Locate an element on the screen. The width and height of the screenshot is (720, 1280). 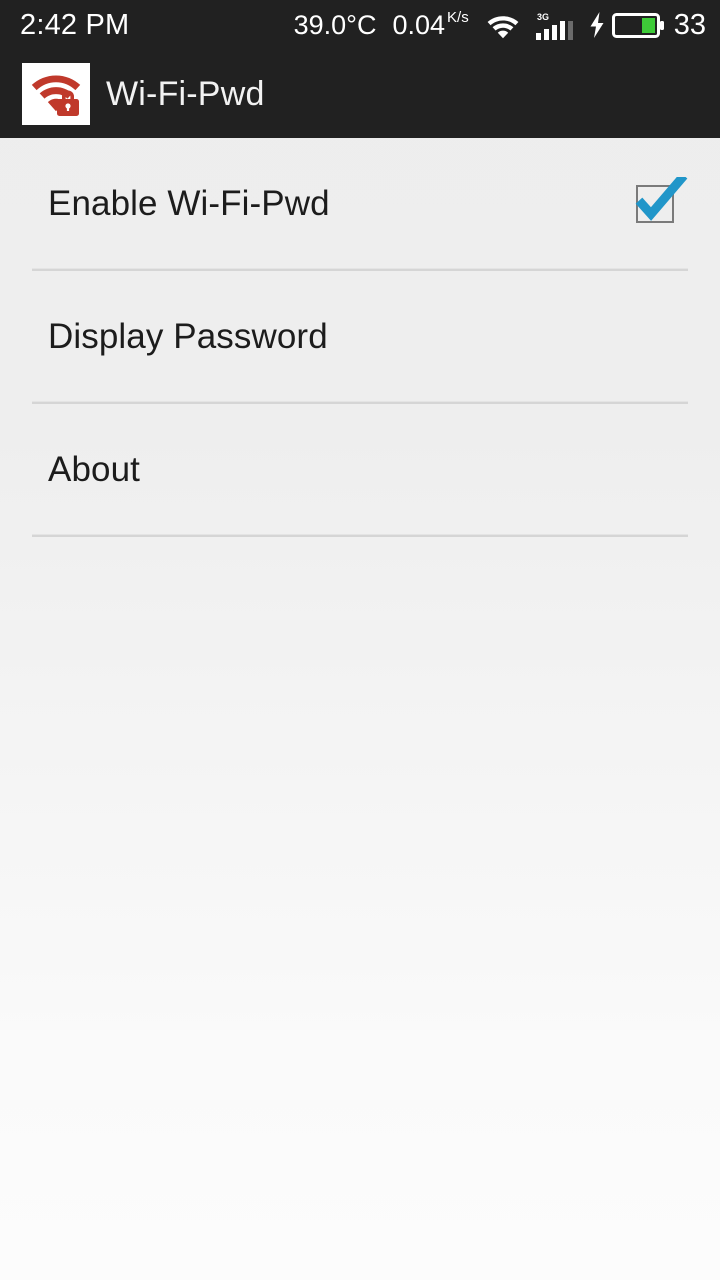
battery-icon is located at coordinates (637, 25).